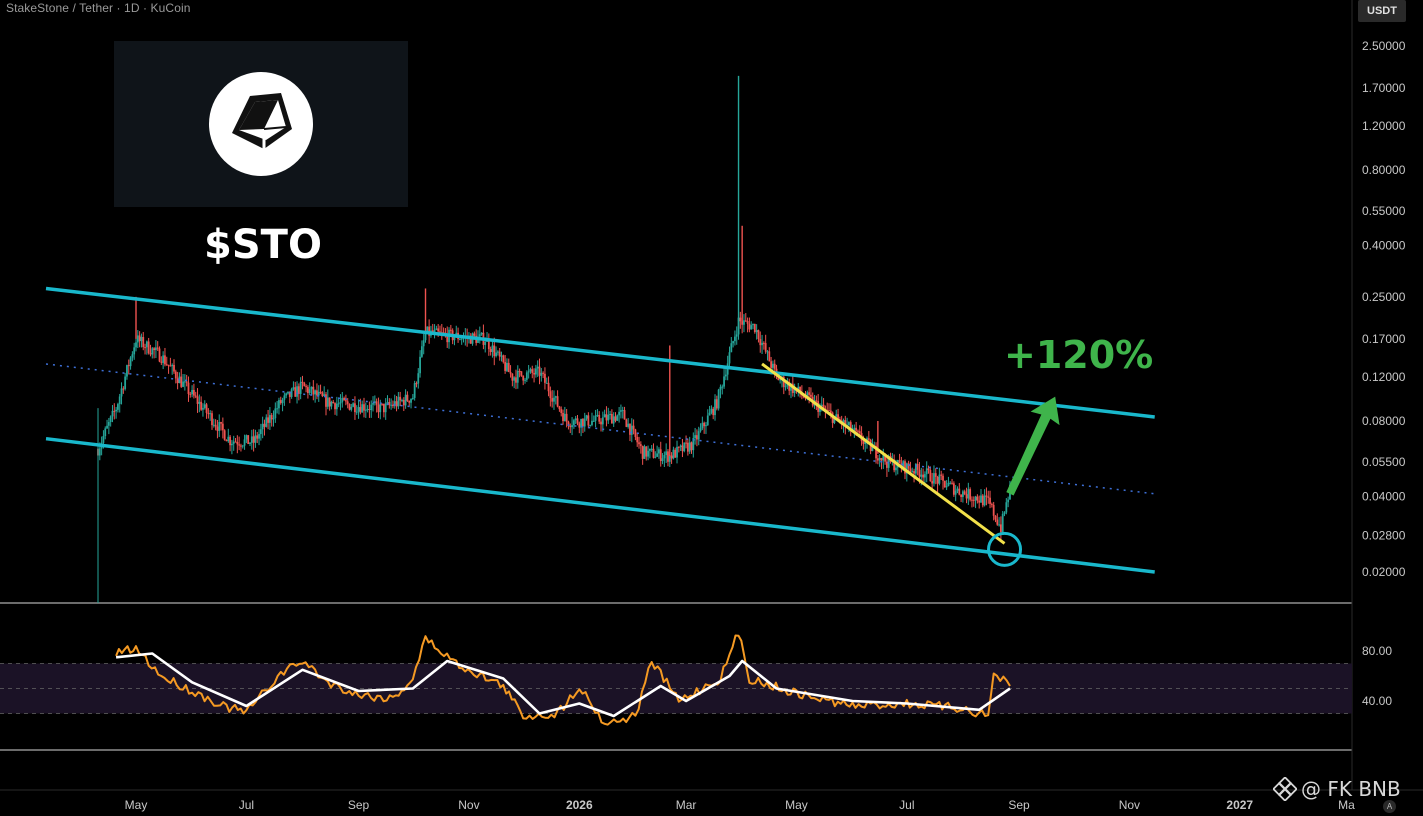 This screenshot has height=816, width=1423. What do you see at coordinates (1384, 339) in the screenshot?
I see `price-tick-label: 0.17000` at bounding box center [1384, 339].